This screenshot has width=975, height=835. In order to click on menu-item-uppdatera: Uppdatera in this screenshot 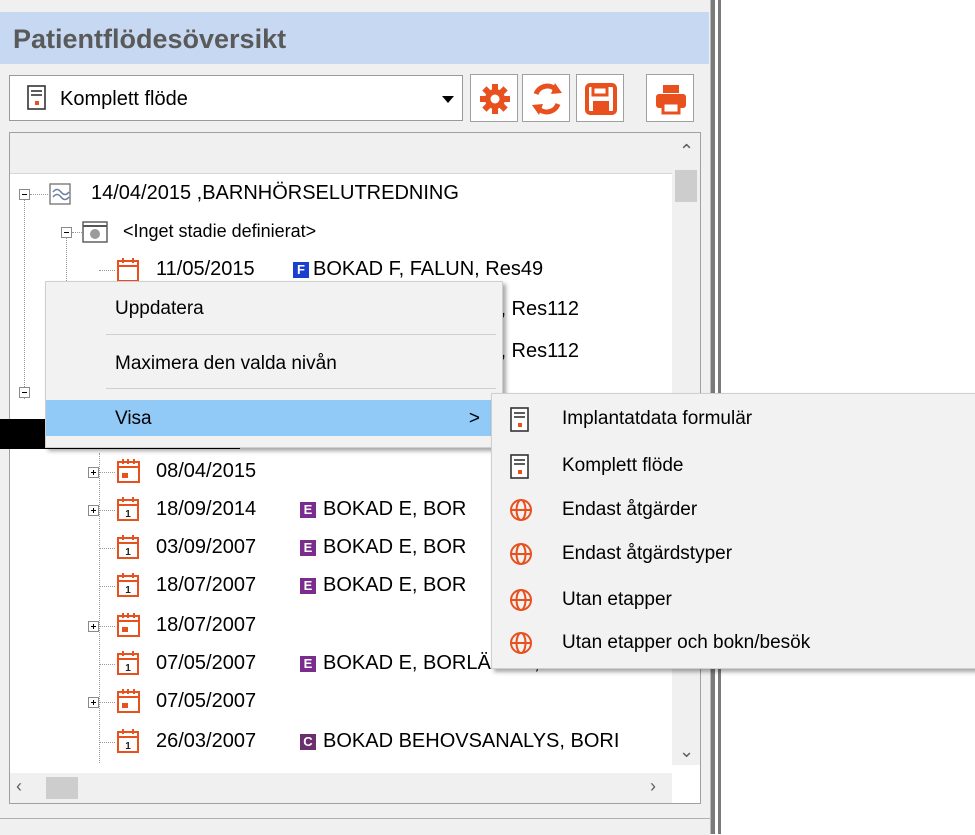, I will do `click(274, 308)`.